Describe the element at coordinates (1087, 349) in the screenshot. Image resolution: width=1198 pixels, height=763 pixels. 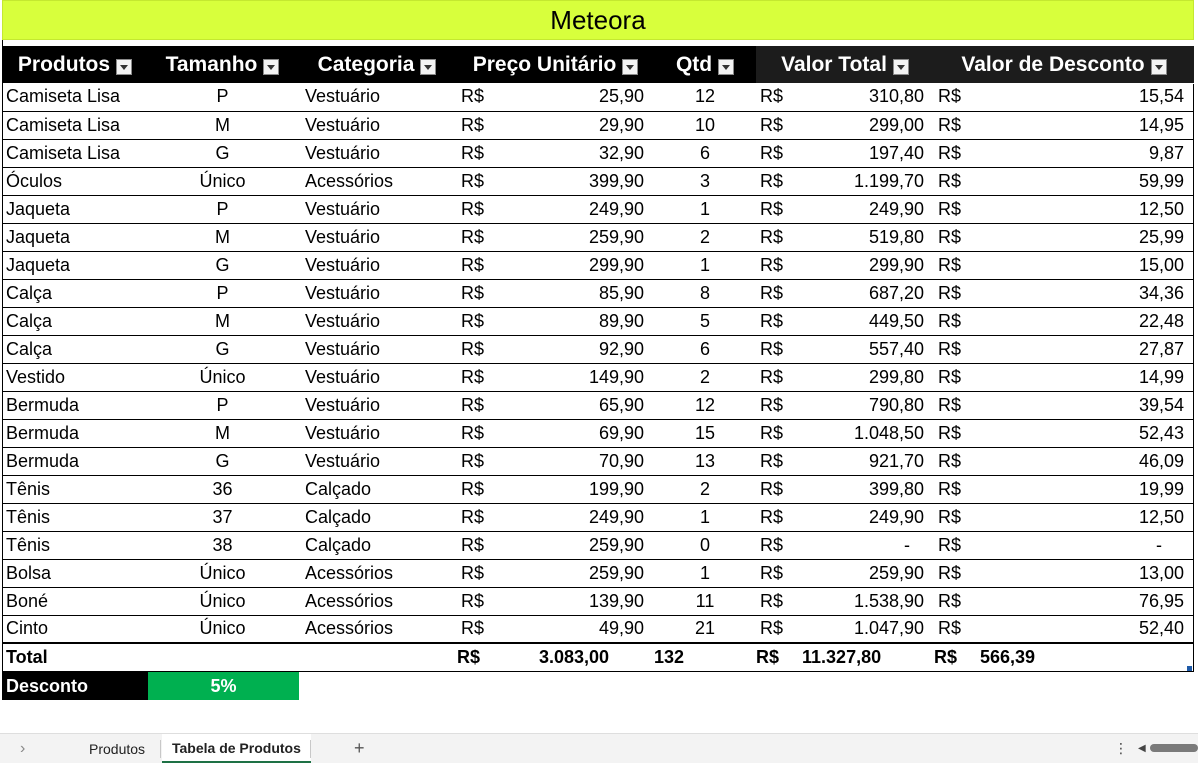
I see `cell-valor-desconto: 27,87` at that location.